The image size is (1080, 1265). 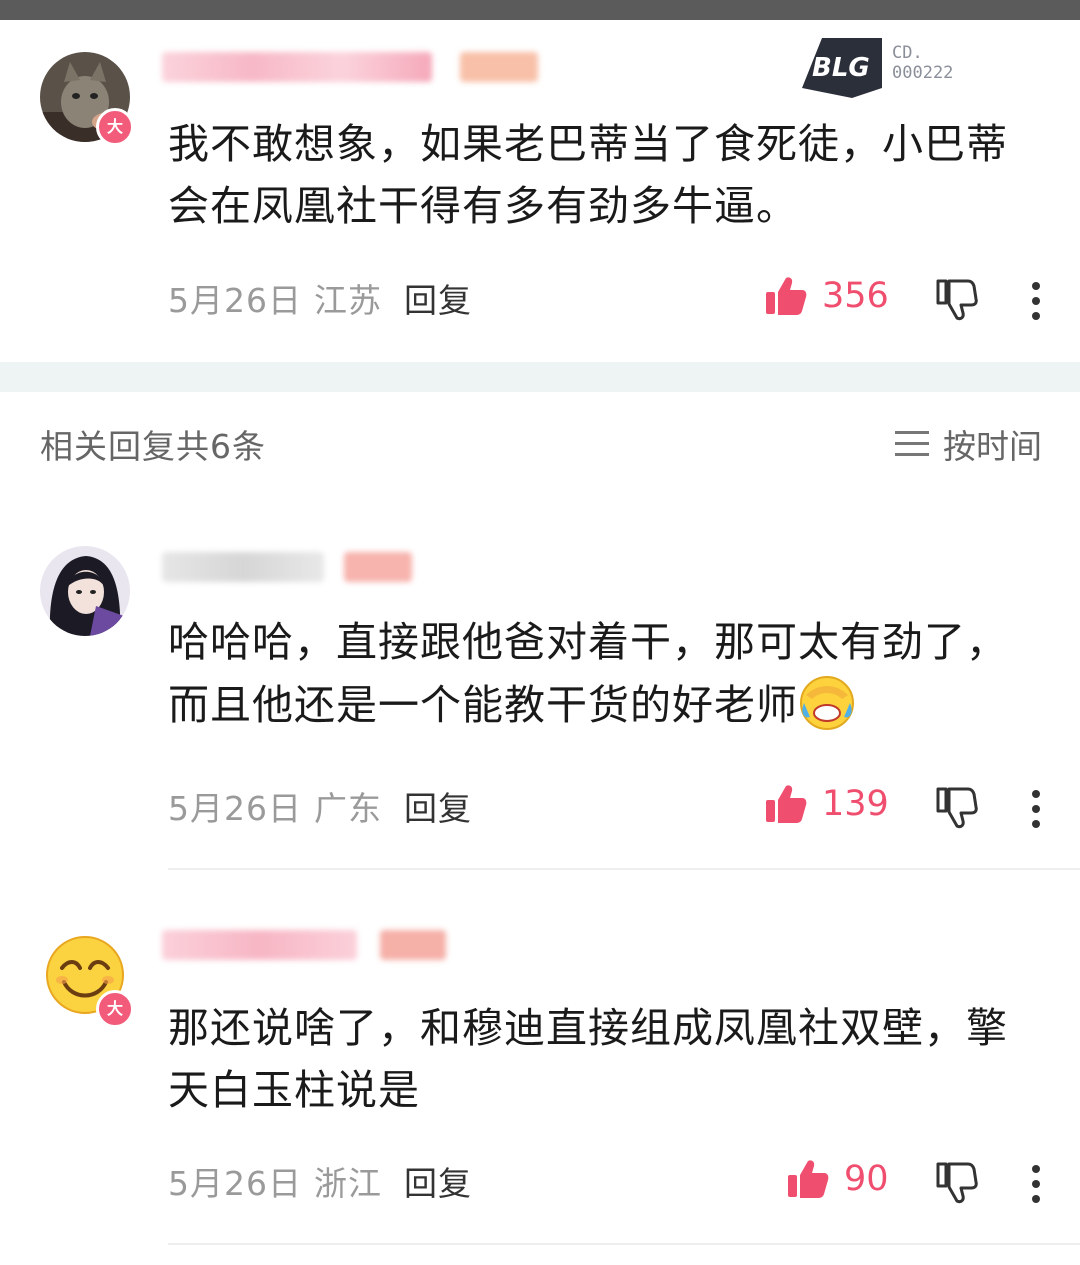 I want to click on logo-line2: 000222, so click(x=922, y=73).